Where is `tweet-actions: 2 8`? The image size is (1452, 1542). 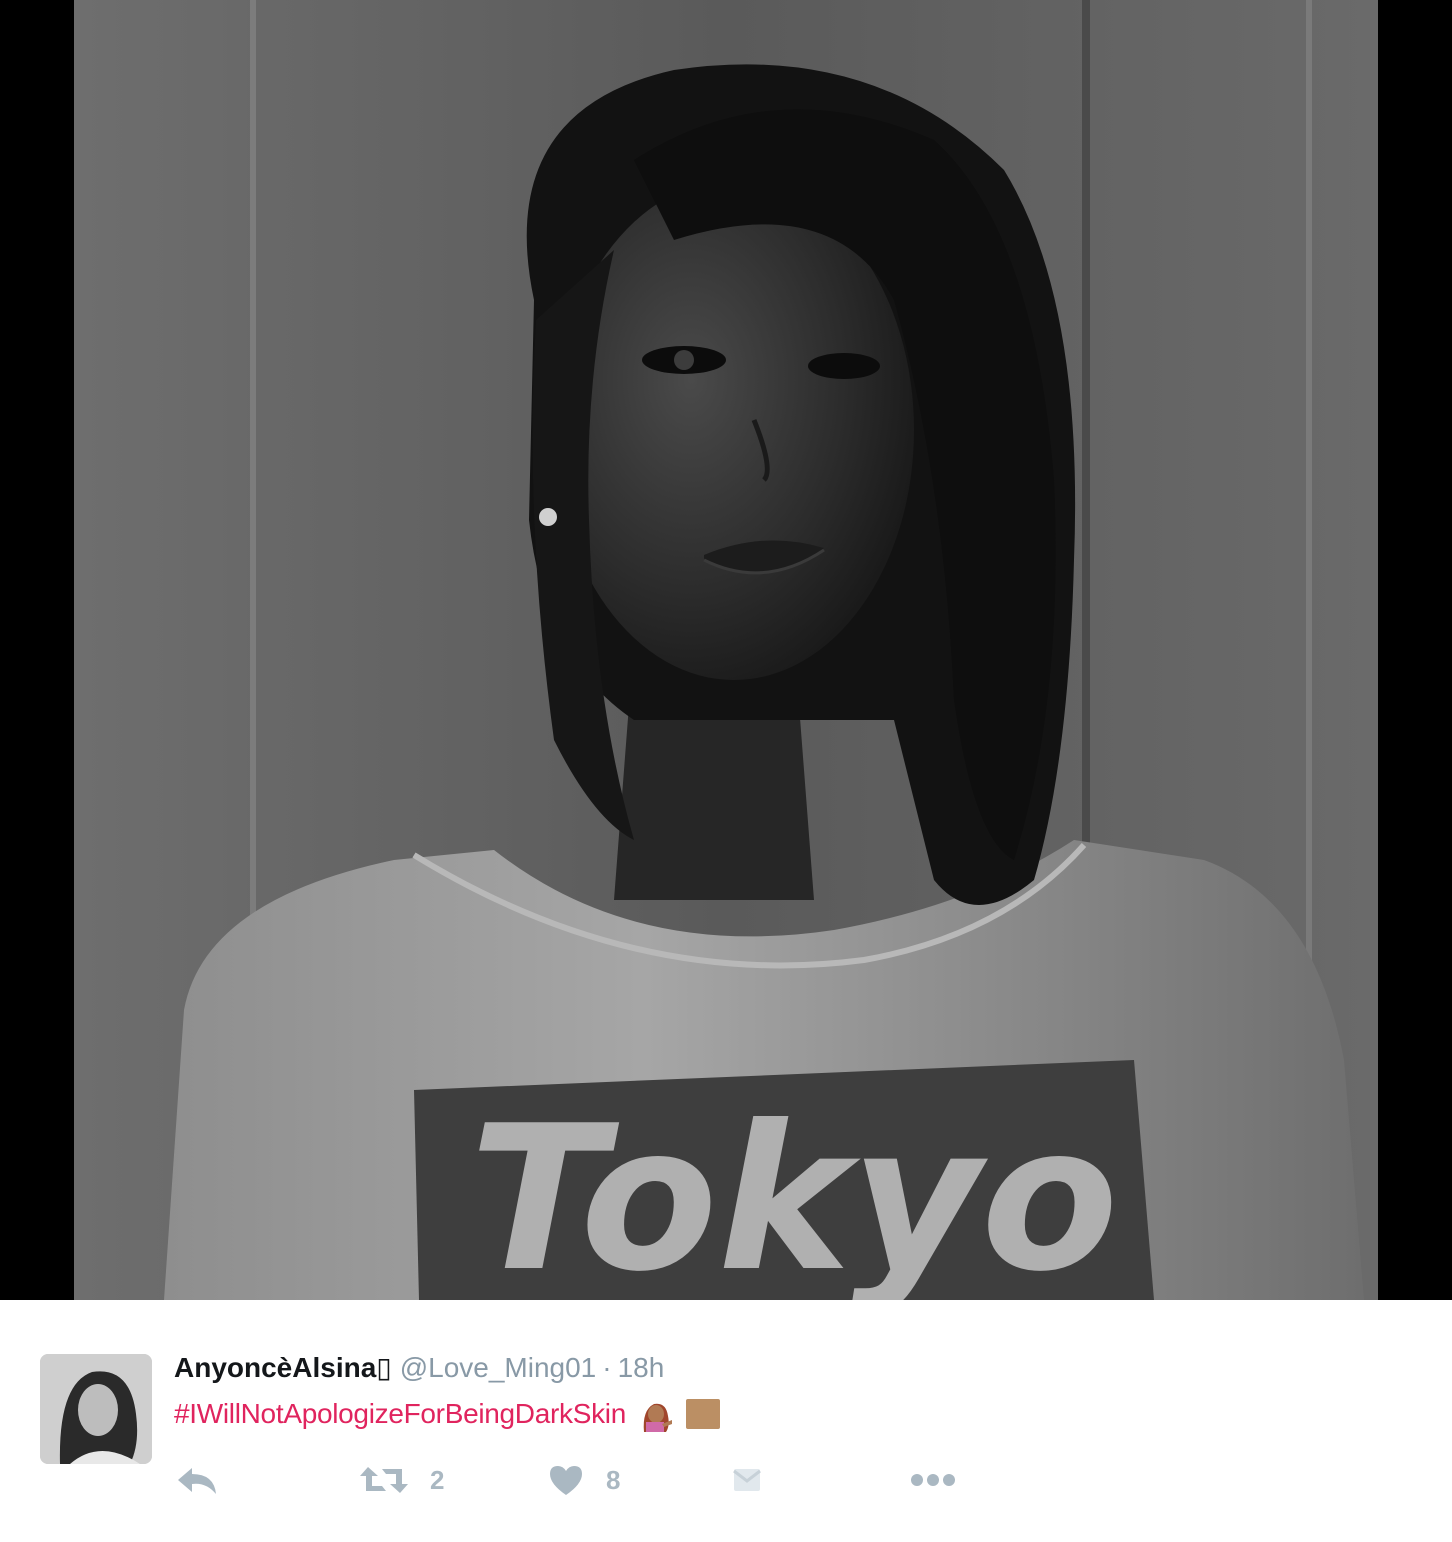
tweet-actions: 2 8 is located at coordinates (574, 1480).